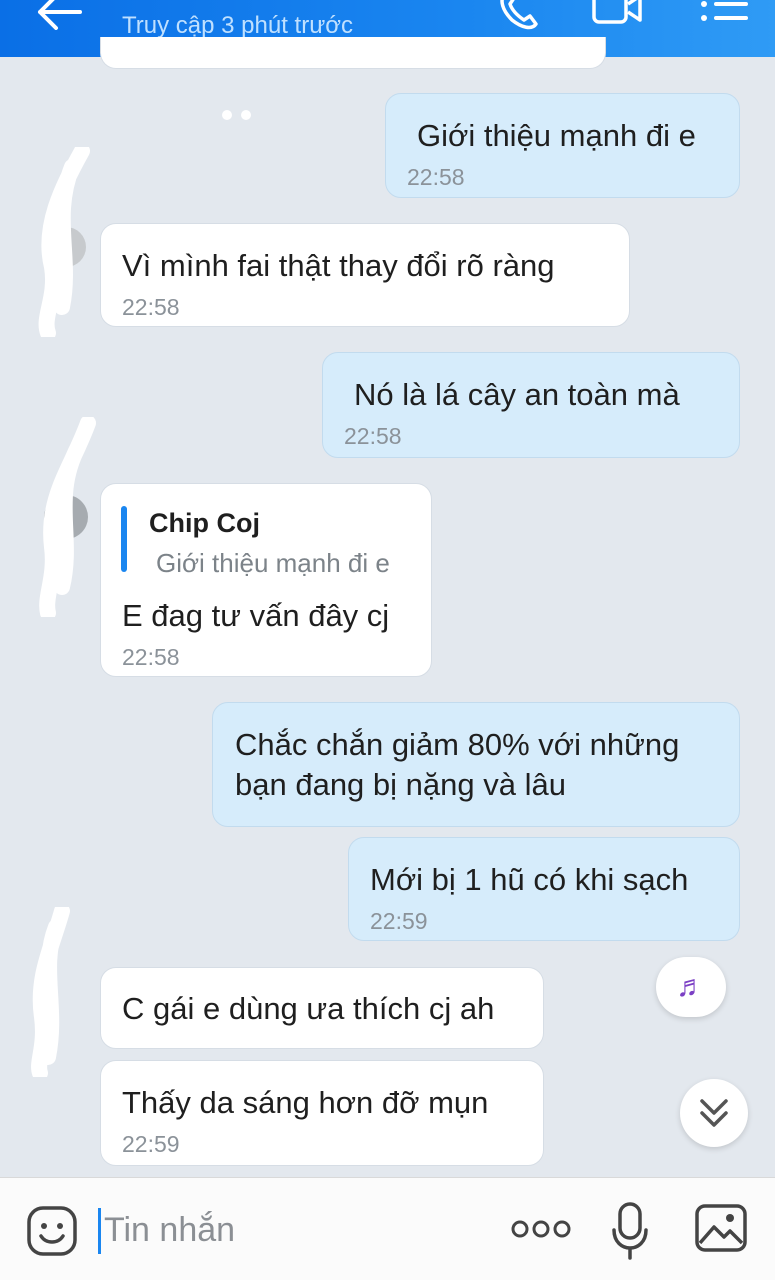 The height and width of the screenshot is (1280, 775). I want to click on previous-message-bubble, so click(353, 53).